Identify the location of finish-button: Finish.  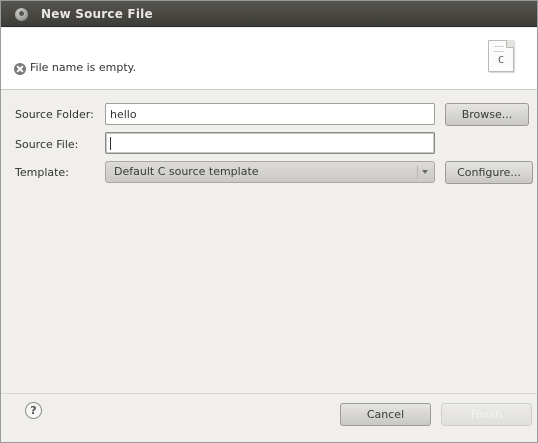
(486, 414).